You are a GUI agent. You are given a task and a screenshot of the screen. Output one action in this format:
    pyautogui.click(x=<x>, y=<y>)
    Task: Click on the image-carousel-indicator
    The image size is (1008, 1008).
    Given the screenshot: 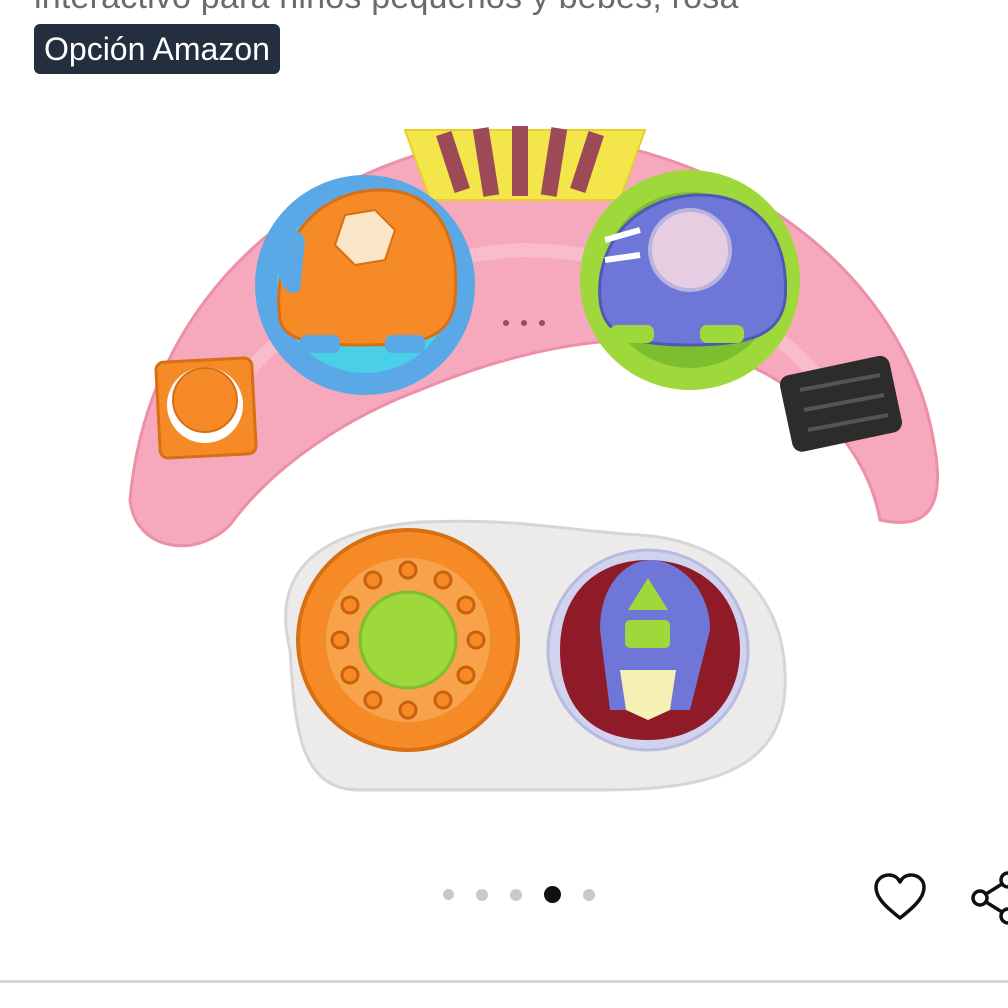 What is the action you would take?
    pyautogui.click(x=519, y=894)
    